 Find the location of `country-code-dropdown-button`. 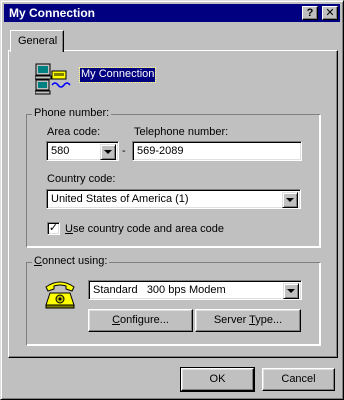

country-code-dropdown-button is located at coordinates (290, 200).